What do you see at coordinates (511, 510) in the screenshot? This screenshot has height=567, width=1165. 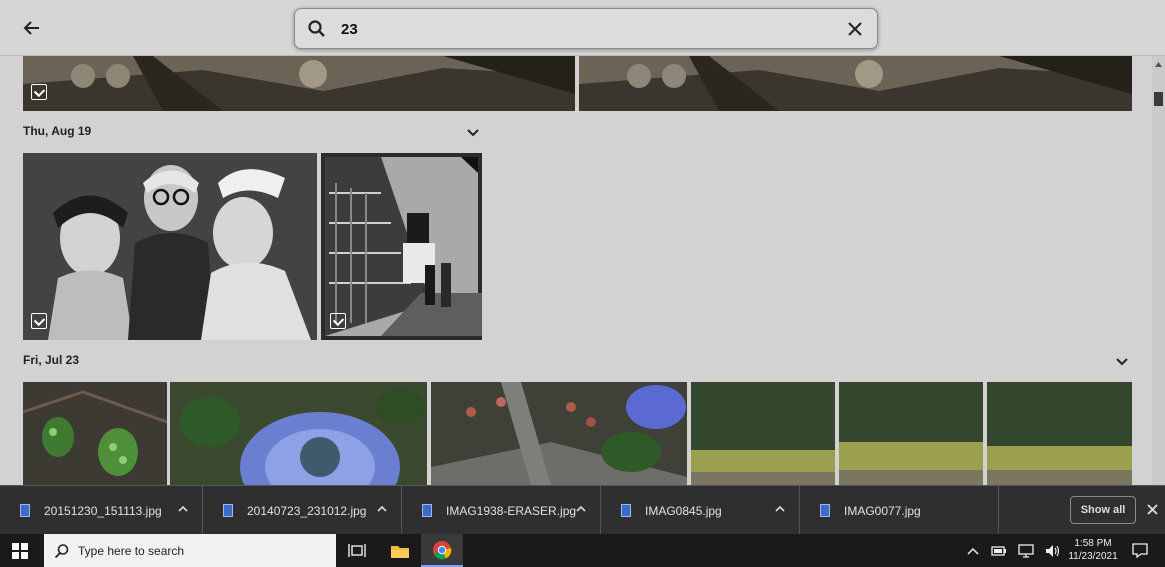 I see `download-filename: IMAG1938-ERASER.jpg` at bounding box center [511, 510].